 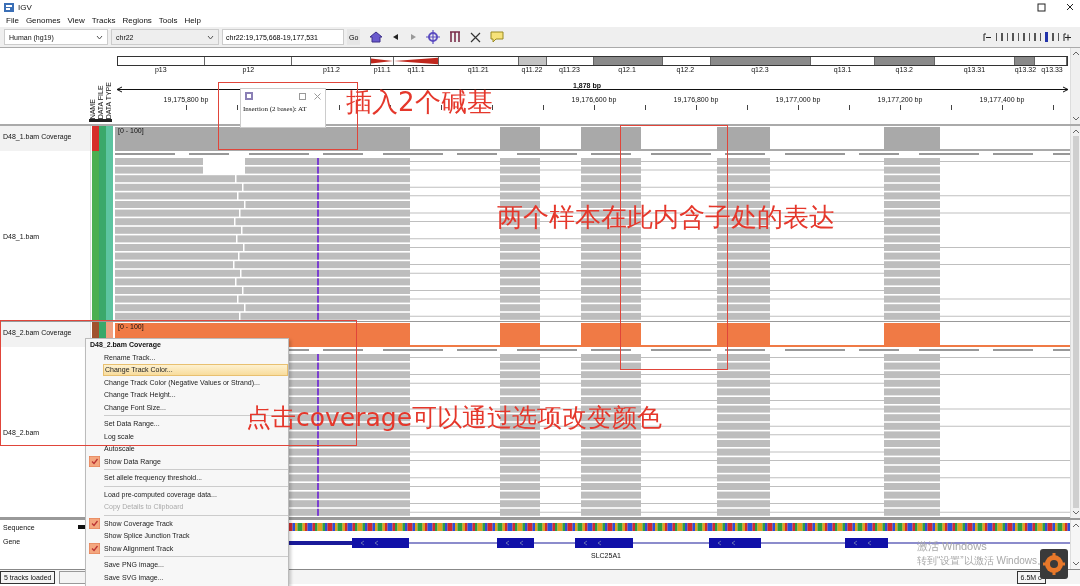 What do you see at coordinates (982, 561) in the screenshot?
I see `activation-notice-text: 转到“设置”以激活 Windows。` at bounding box center [982, 561].